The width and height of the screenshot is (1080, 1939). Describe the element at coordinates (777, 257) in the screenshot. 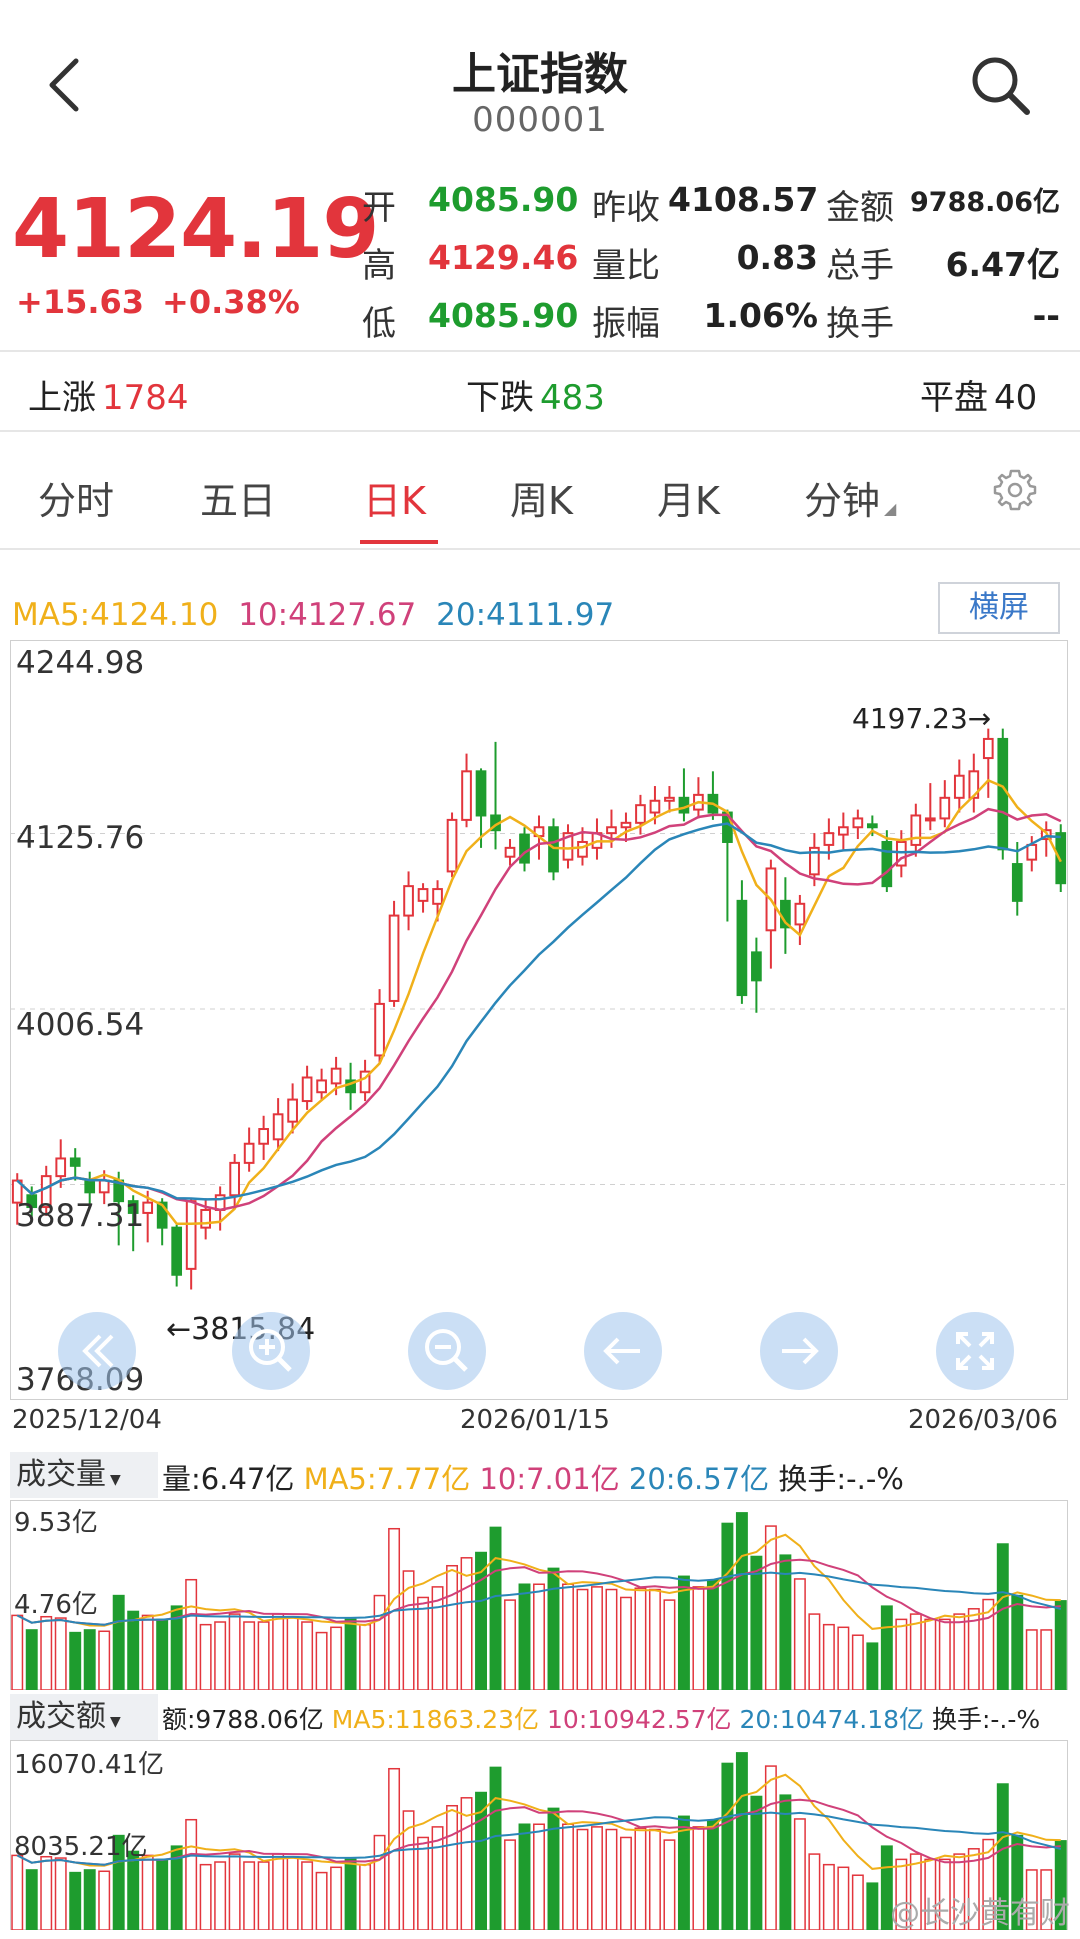

I see `stat-value: 0.83` at that location.